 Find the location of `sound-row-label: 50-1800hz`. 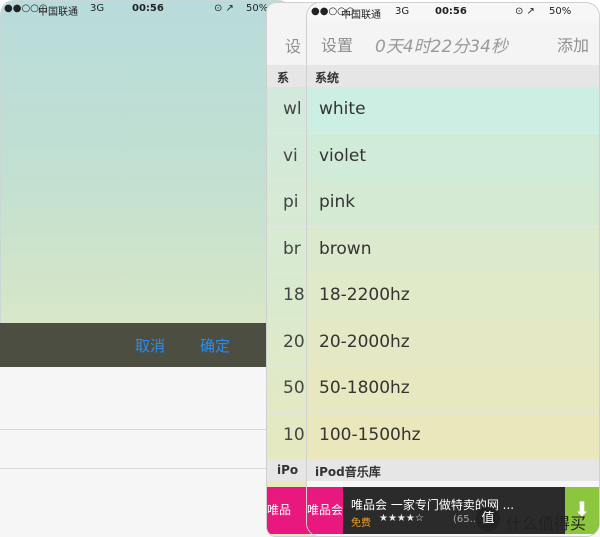

sound-row-label: 50-1800hz is located at coordinates (364, 388).